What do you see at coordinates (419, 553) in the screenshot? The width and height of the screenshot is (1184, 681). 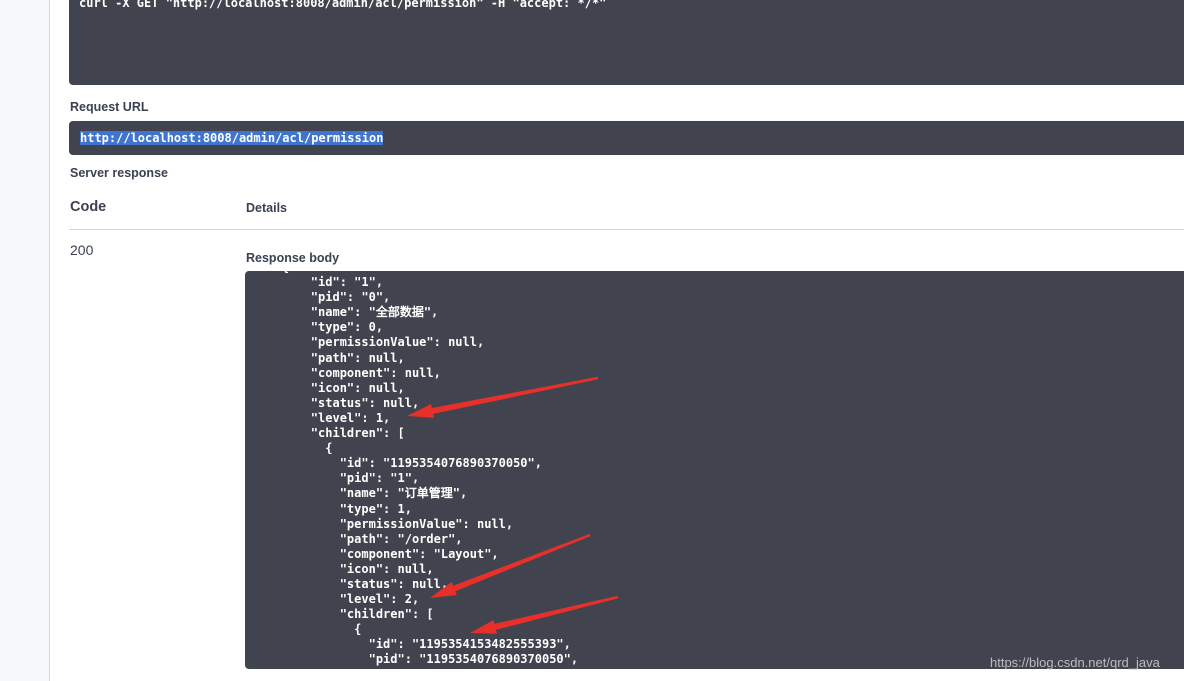 I see `response-body-line: "component": "Layout",` at bounding box center [419, 553].